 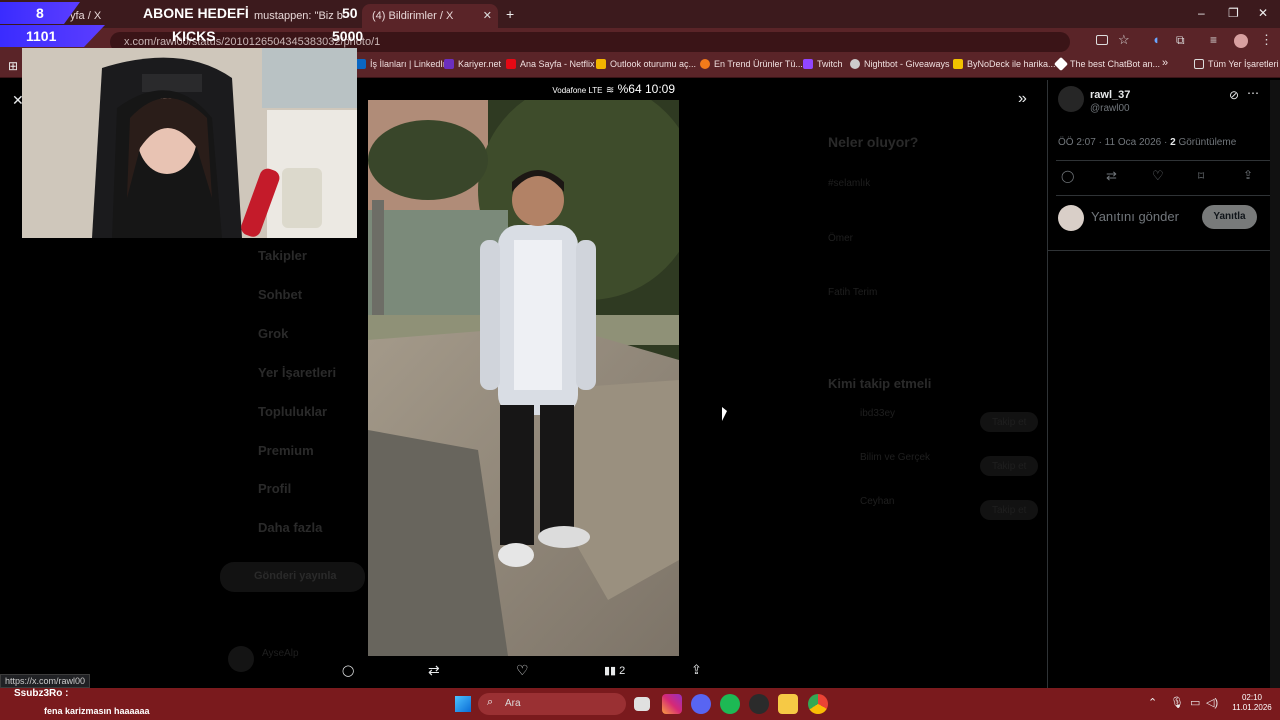 What do you see at coordinates (1124, 40) in the screenshot?
I see `bookmark-star-icon: ☆` at bounding box center [1124, 40].